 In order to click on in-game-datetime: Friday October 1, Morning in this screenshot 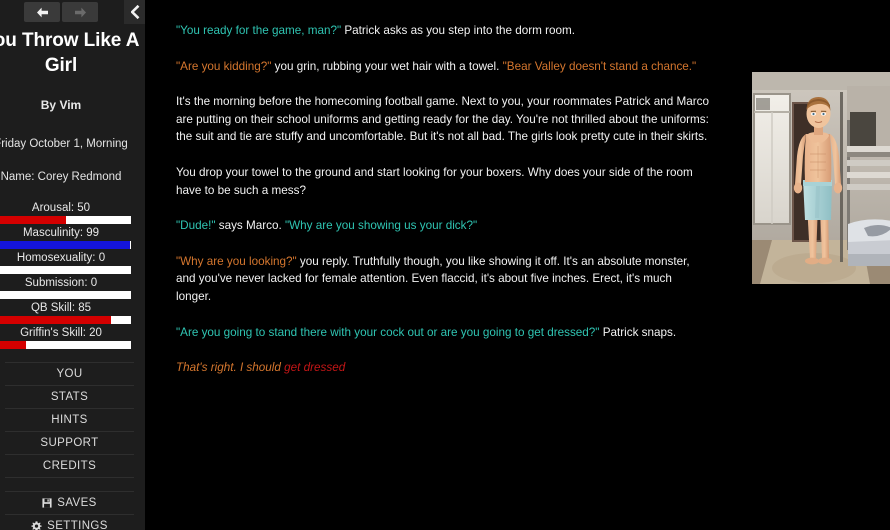, I will do `click(64, 144)`.